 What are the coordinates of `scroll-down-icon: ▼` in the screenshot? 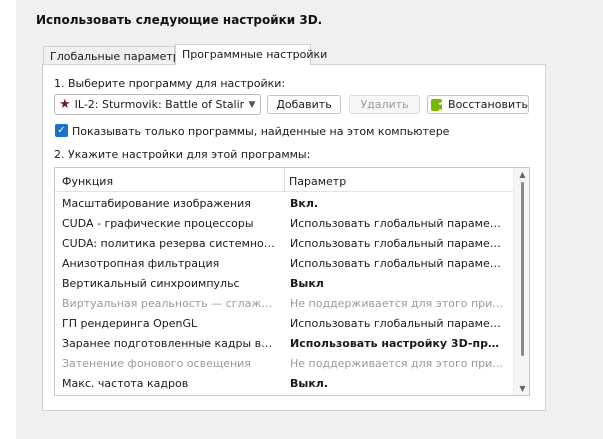 It's located at (521, 388).